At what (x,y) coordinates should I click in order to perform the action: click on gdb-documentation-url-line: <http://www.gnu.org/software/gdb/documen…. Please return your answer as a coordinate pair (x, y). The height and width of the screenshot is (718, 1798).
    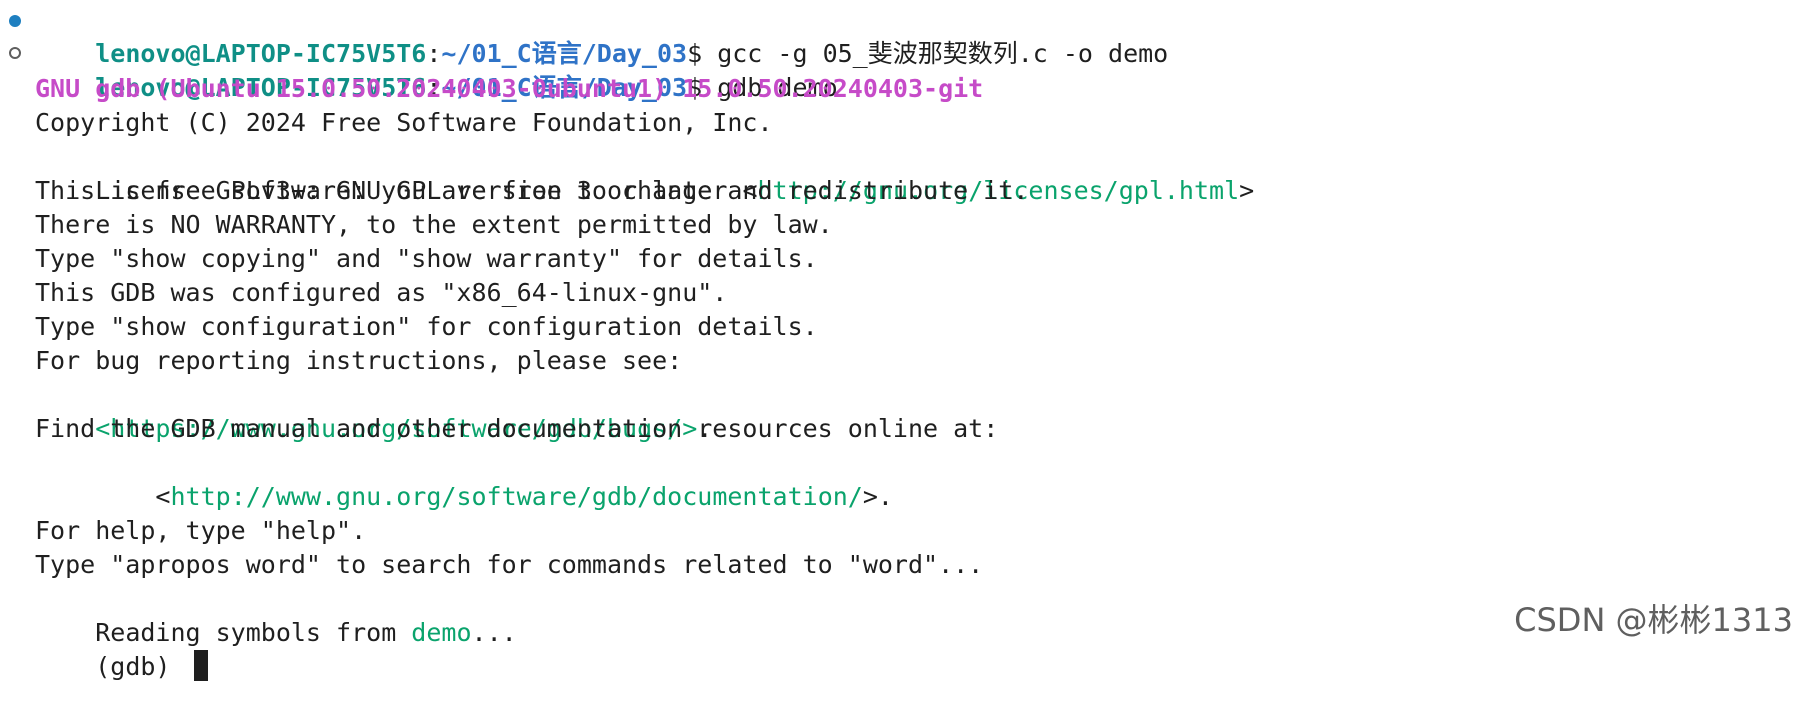
    Looking at the image, I should click on (464, 478).